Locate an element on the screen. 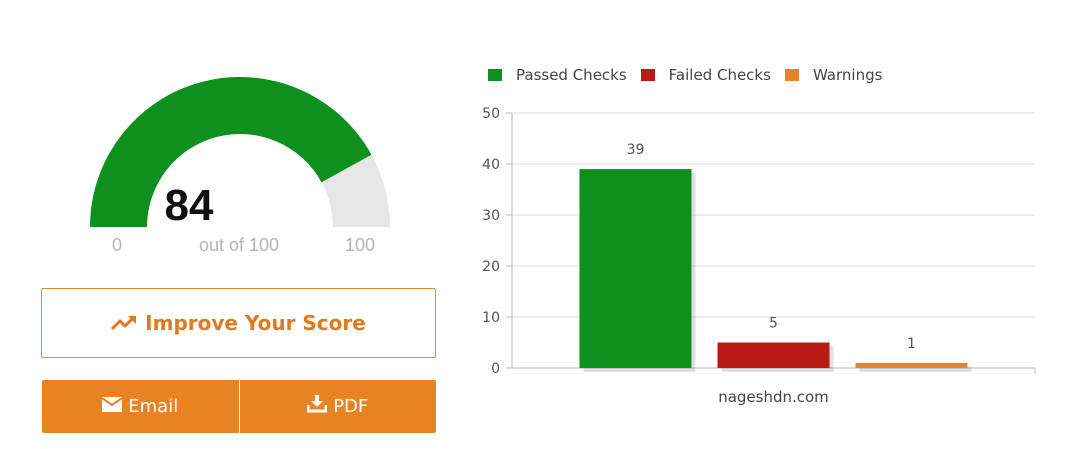  gauge-score: 84 is located at coordinates (189, 205).